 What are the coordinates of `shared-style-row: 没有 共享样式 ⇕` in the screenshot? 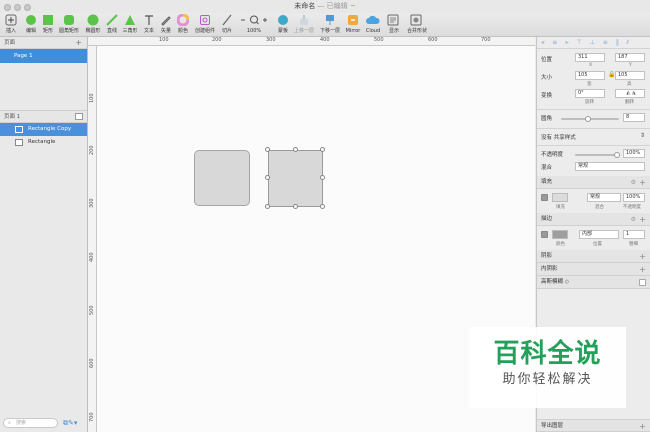 It's located at (593, 137).